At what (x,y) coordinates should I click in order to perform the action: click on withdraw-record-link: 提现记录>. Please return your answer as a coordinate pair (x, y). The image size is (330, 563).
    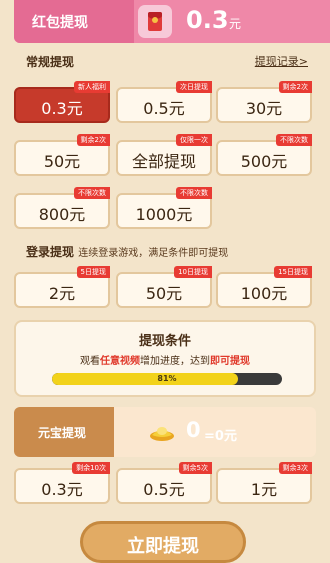
    Looking at the image, I should click on (281, 61).